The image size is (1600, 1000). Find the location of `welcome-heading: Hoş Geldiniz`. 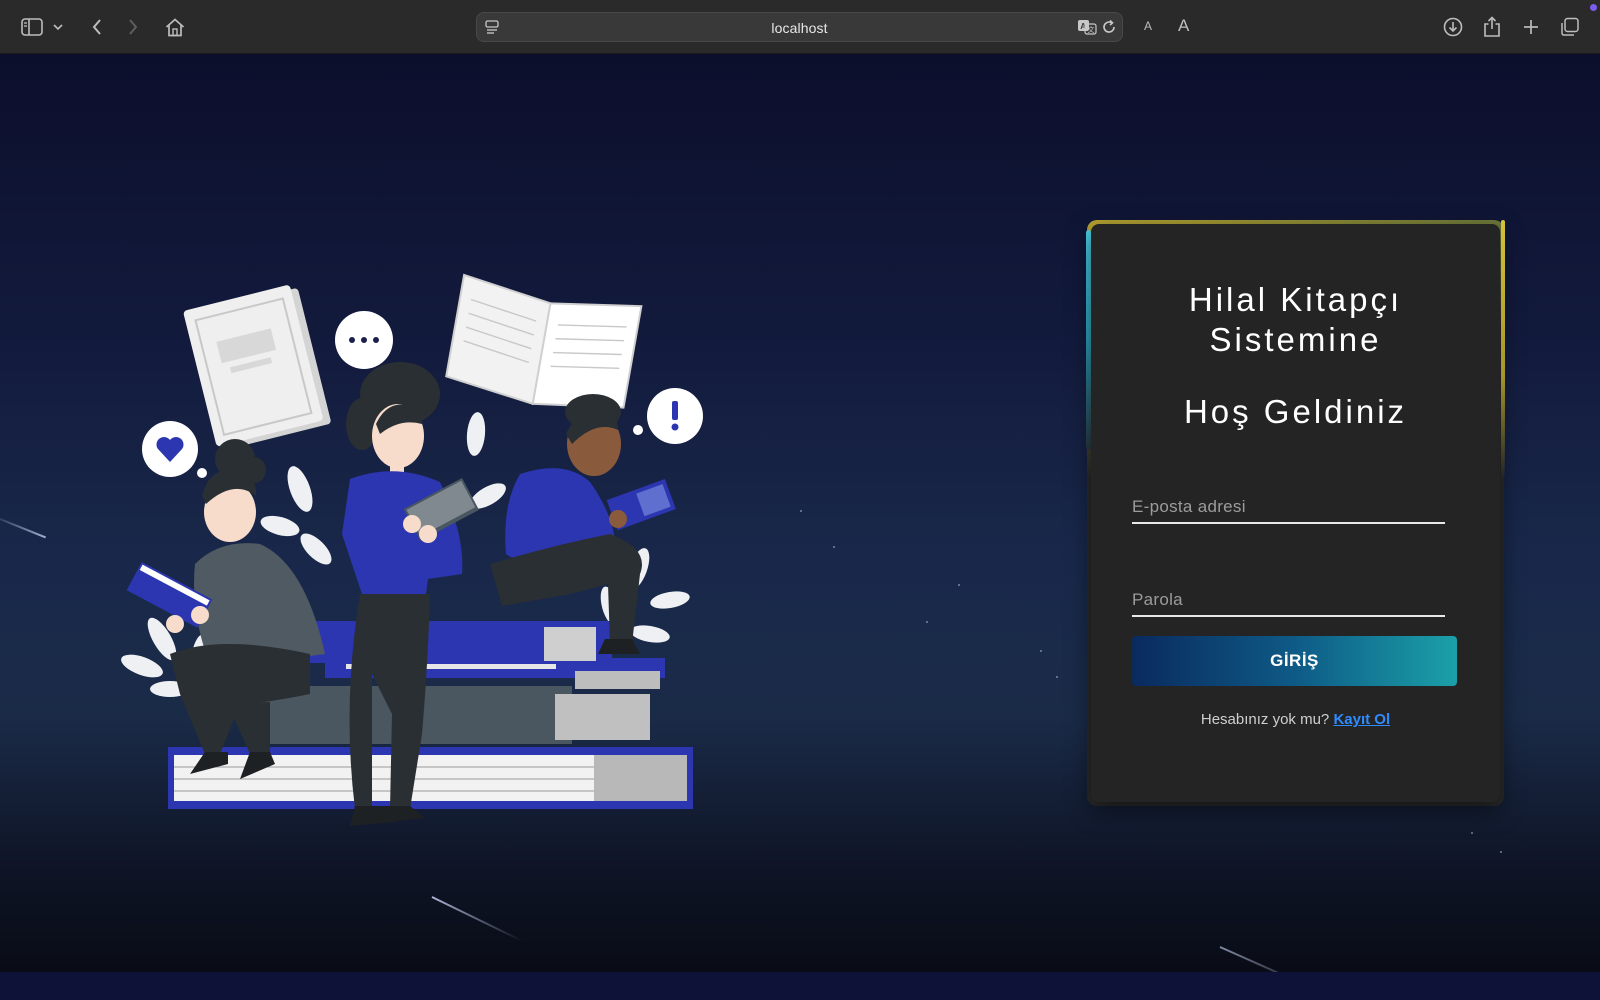

welcome-heading: Hoş Geldiniz is located at coordinates (1295, 411).